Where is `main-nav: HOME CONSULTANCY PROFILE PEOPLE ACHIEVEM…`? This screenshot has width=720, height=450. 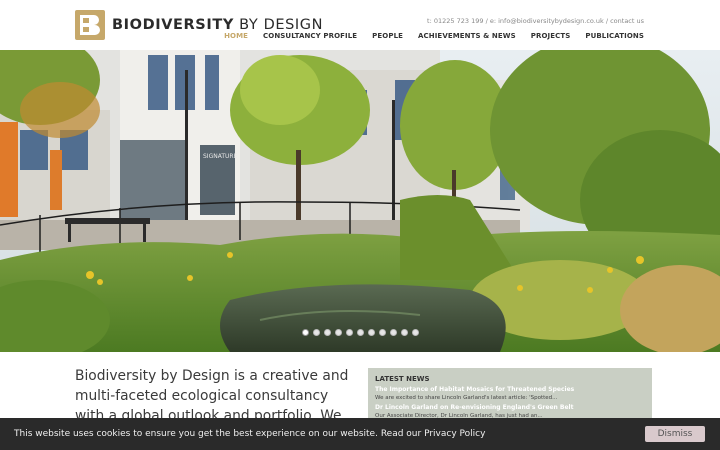 main-nav: HOME CONSULTANCY PROFILE PEOPLE ACHIEVEM… is located at coordinates (426, 36).